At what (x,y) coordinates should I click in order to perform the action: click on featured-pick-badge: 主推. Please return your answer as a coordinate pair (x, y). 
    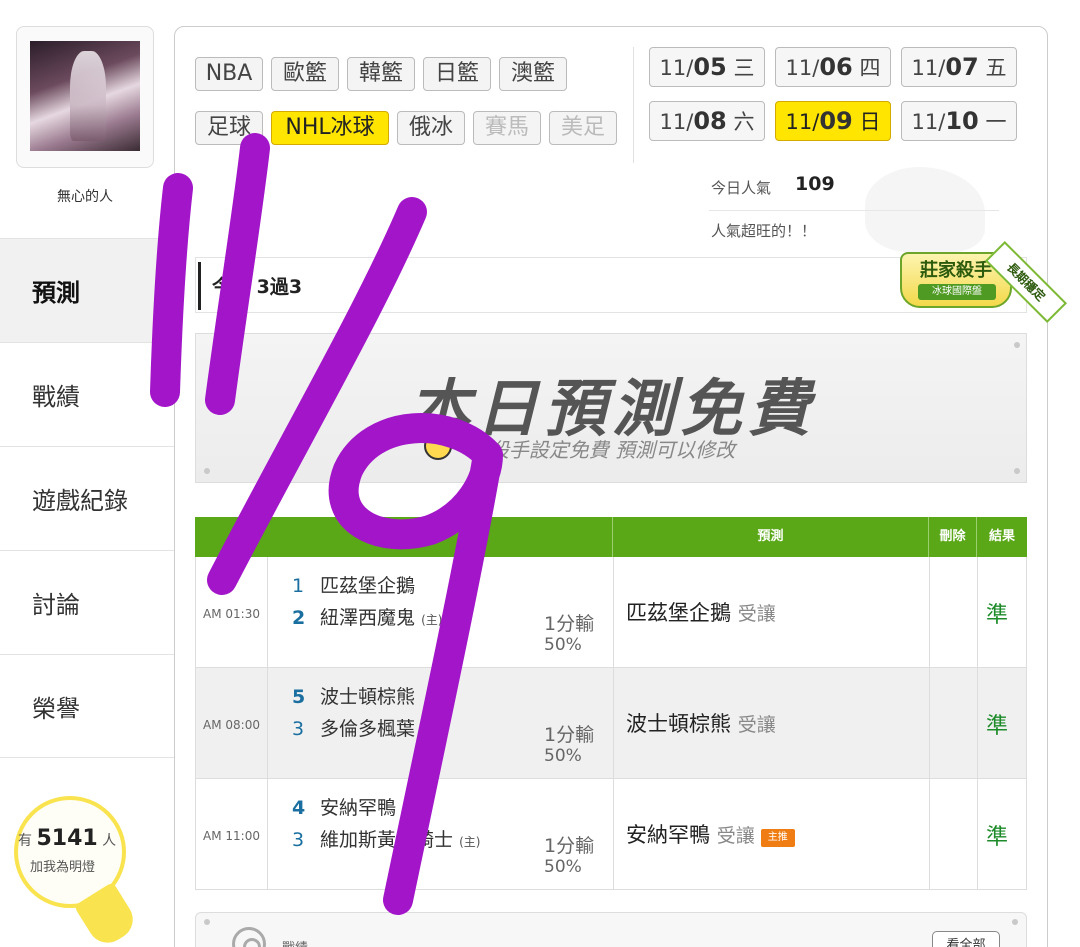
    Looking at the image, I should click on (777, 838).